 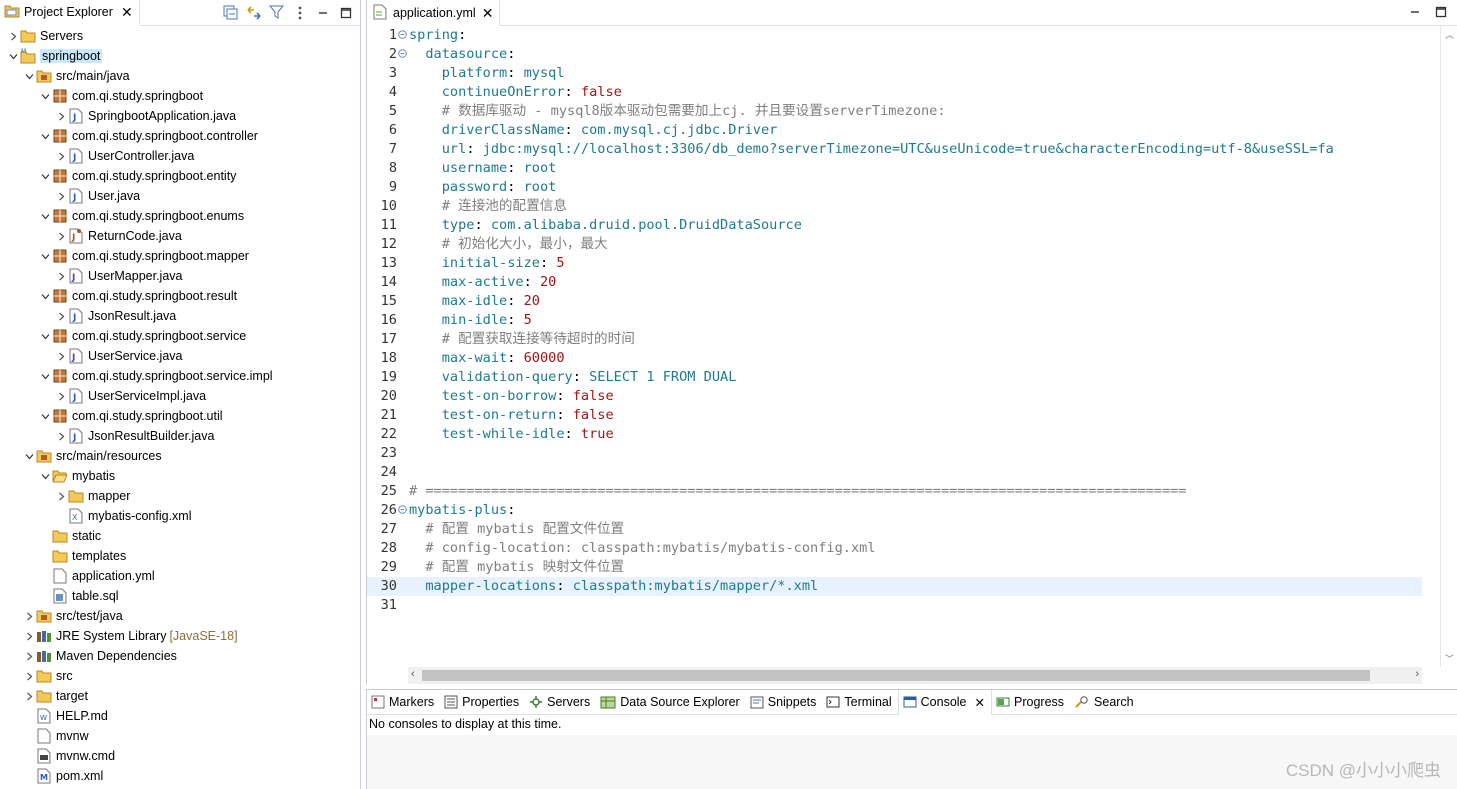 What do you see at coordinates (180, 496) in the screenshot?
I see `tree-item-mapper: mapper` at bounding box center [180, 496].